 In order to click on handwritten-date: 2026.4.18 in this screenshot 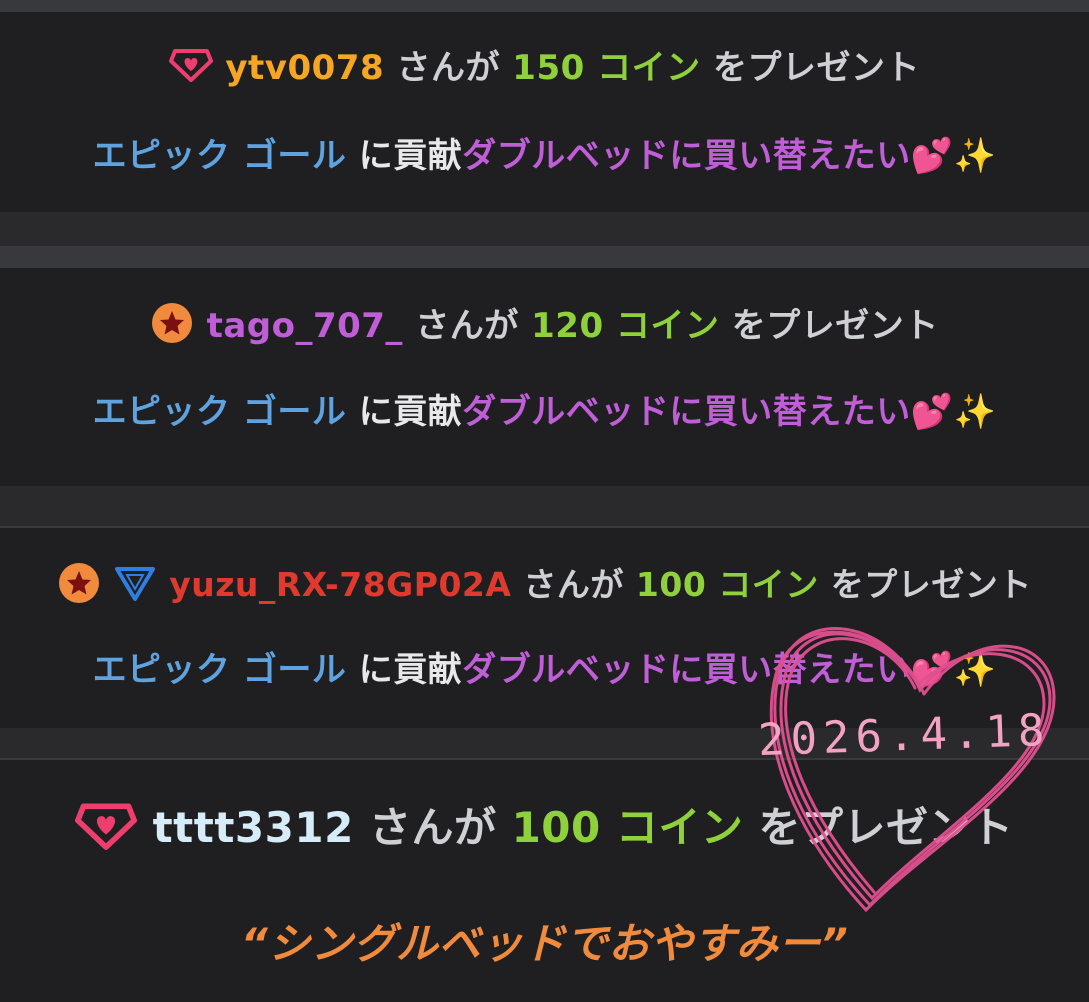, I will do `click(904, 735)`.